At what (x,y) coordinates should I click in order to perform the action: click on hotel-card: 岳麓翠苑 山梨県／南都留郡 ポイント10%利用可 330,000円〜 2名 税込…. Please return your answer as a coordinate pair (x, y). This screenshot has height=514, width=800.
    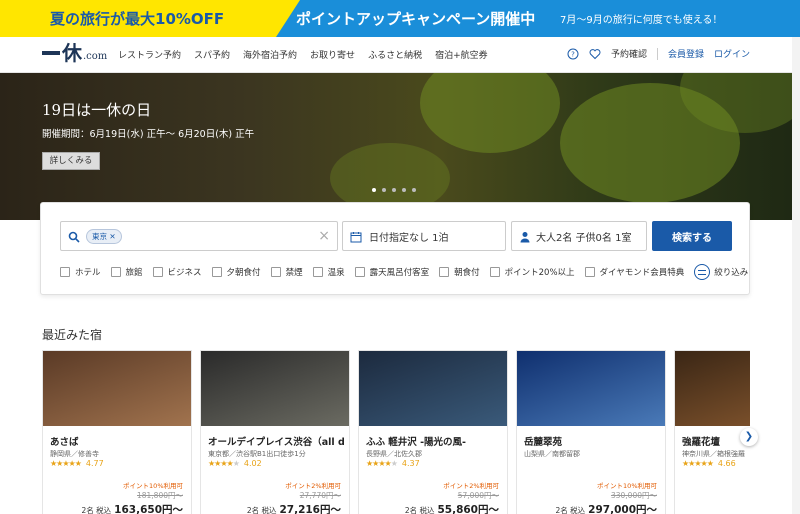
    Looking at the image, I should click on (591, 432).